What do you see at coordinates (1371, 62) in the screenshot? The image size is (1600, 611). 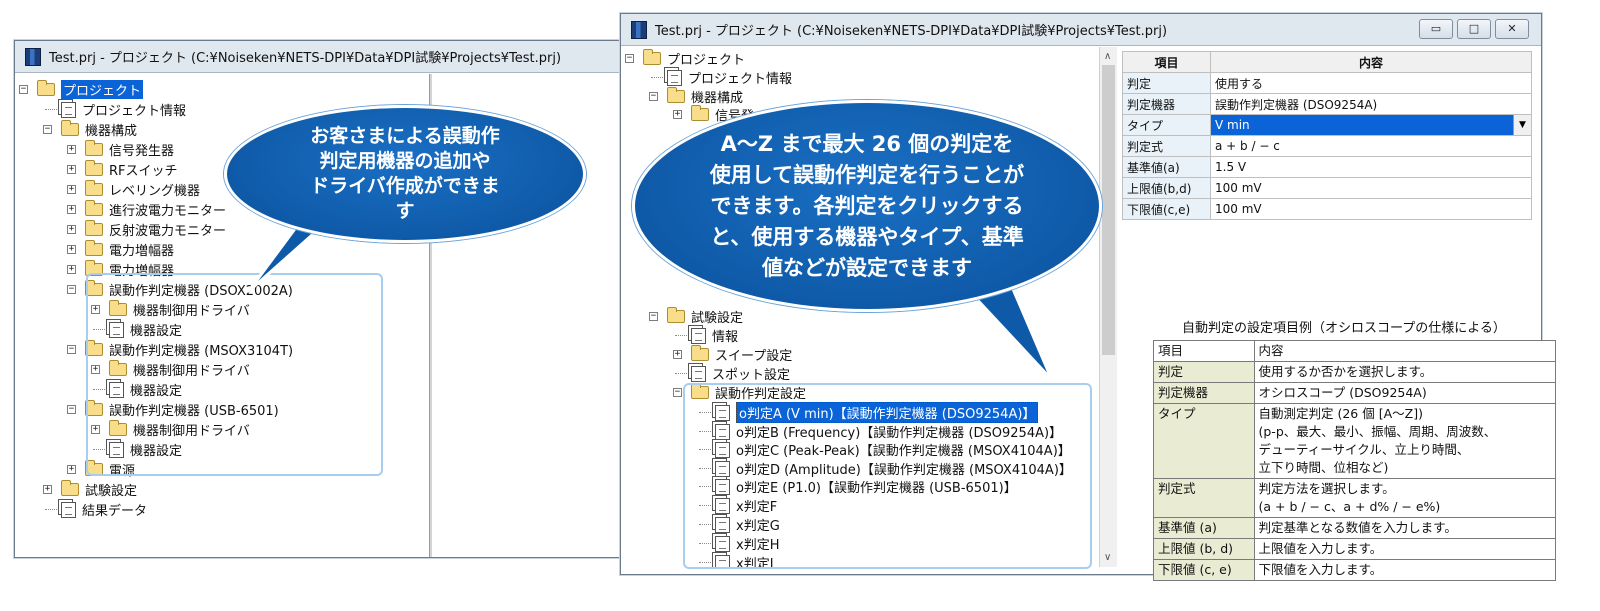 I see `grid-header: 内容` at bounding box center [1371, 62].